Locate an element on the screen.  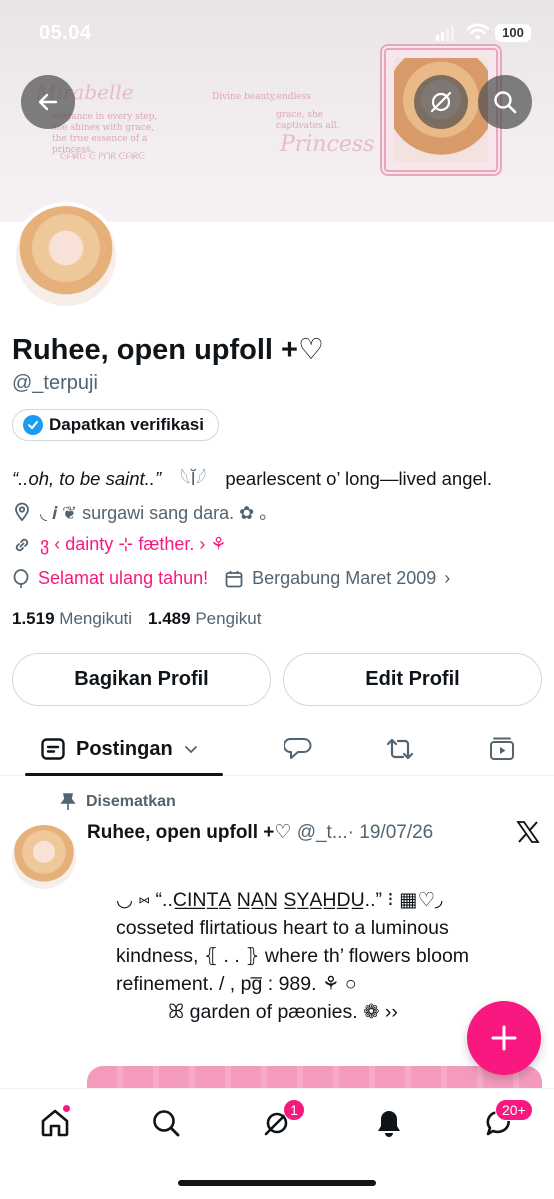
video-icon is located at coordinates (502, 748).